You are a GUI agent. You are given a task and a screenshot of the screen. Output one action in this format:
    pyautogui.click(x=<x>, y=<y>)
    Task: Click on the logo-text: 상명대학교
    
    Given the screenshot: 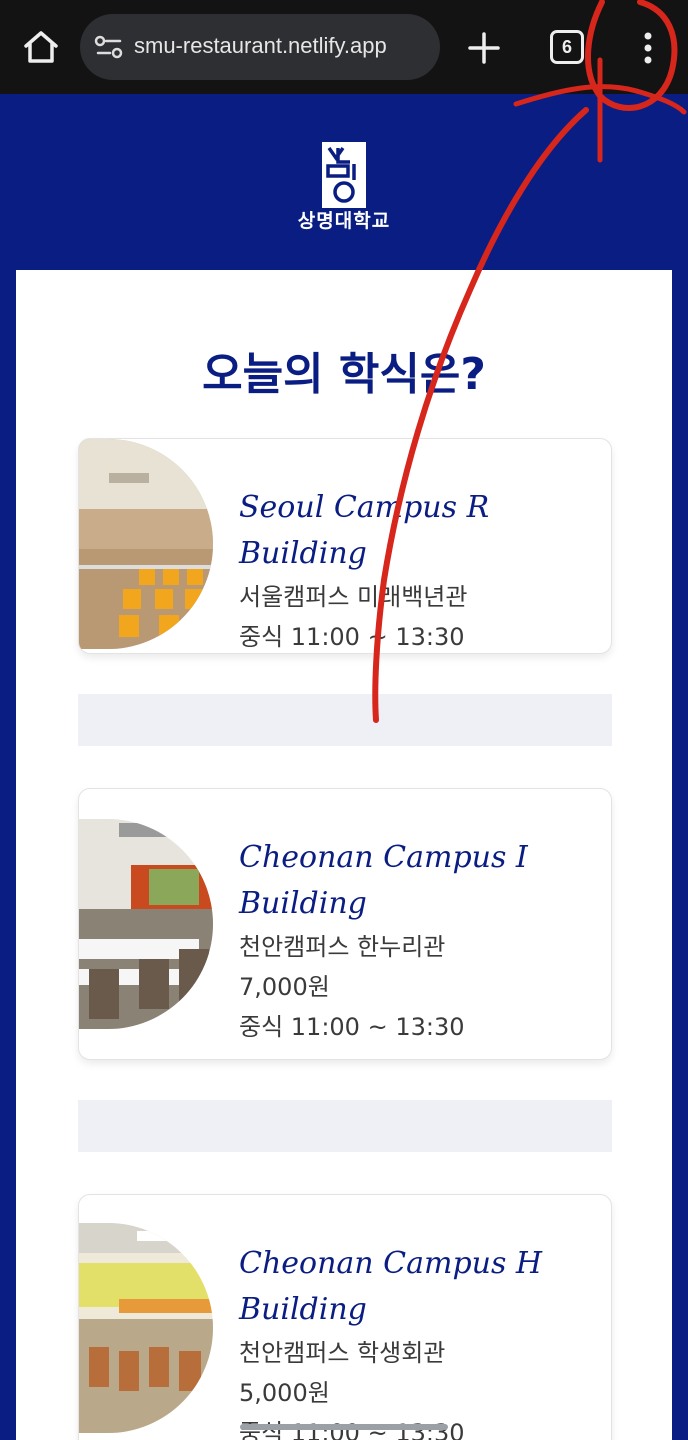 What is the action you would take?
    pyautogui.click(x=344, y=221)
    